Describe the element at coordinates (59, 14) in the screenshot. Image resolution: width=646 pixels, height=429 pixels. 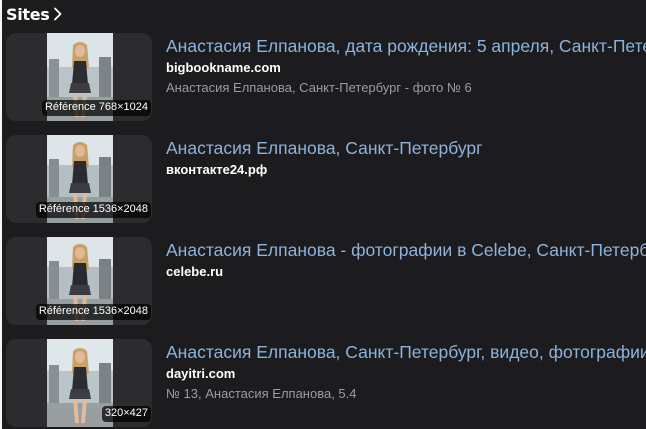
I see `chevron-right-icon` at that location.